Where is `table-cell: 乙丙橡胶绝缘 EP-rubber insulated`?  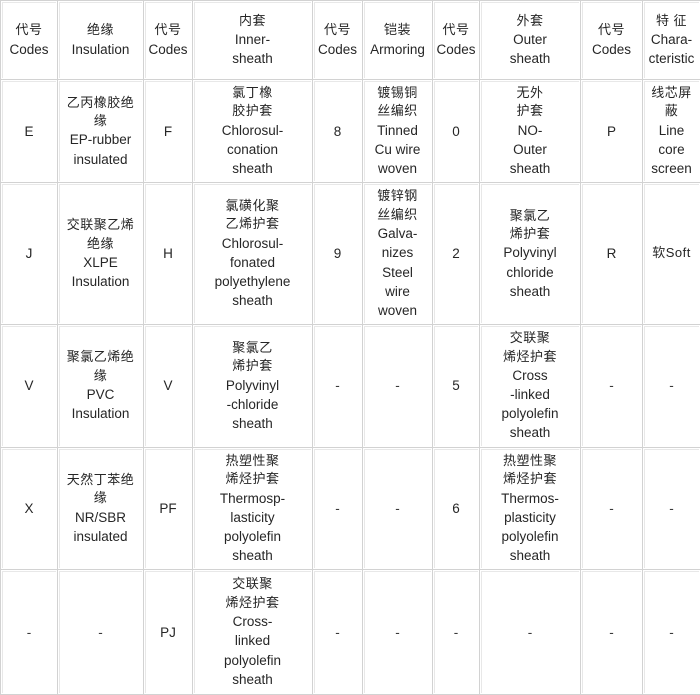 table-cell: 乙丙橡胶绝缘 EP-rubber insulated is located at coordinates (101, 132).